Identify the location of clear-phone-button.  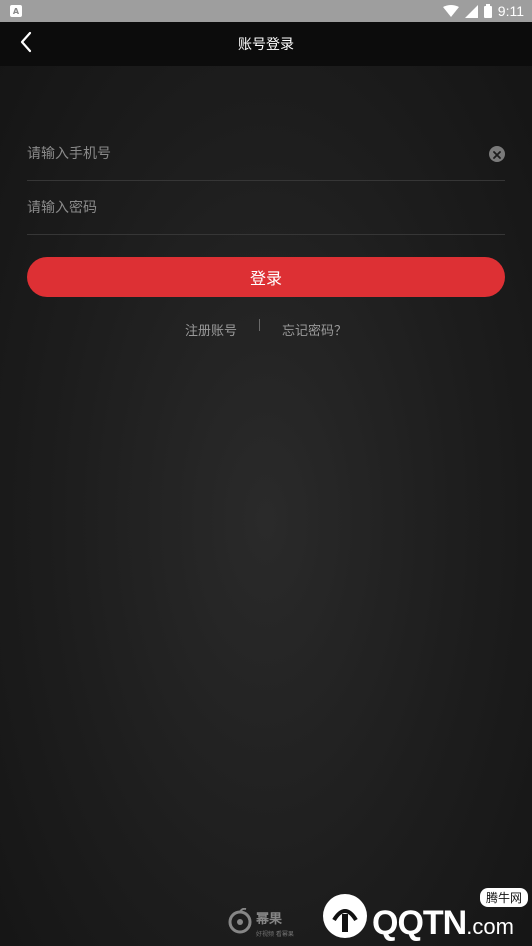
(497, 153).